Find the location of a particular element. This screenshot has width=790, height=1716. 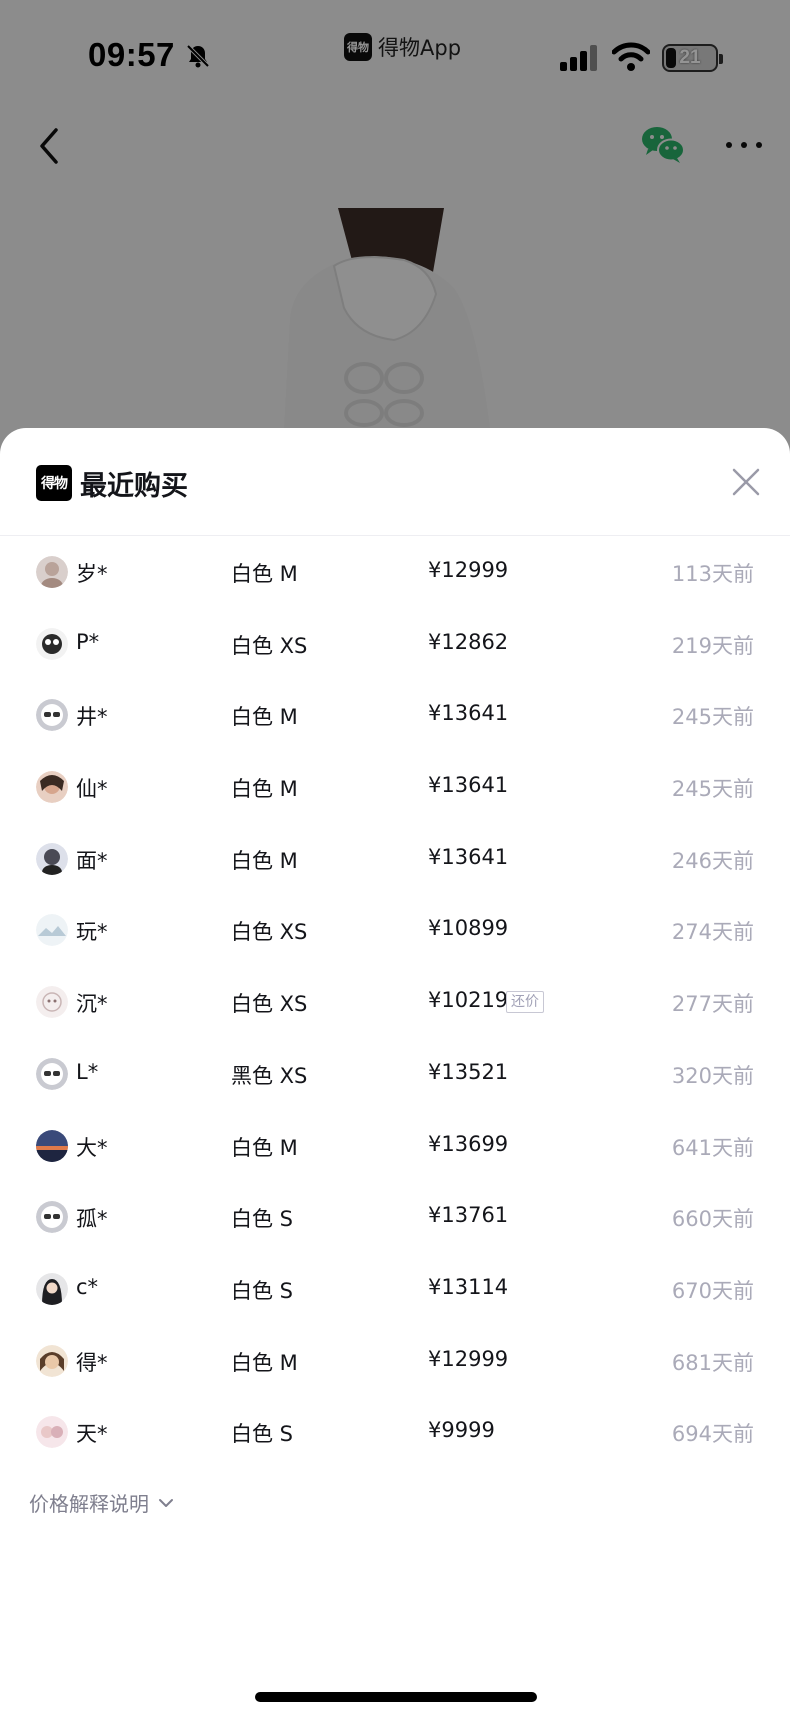

price-explanation-toggle: 价格解释说明 is located at coordinates (102, 1502).